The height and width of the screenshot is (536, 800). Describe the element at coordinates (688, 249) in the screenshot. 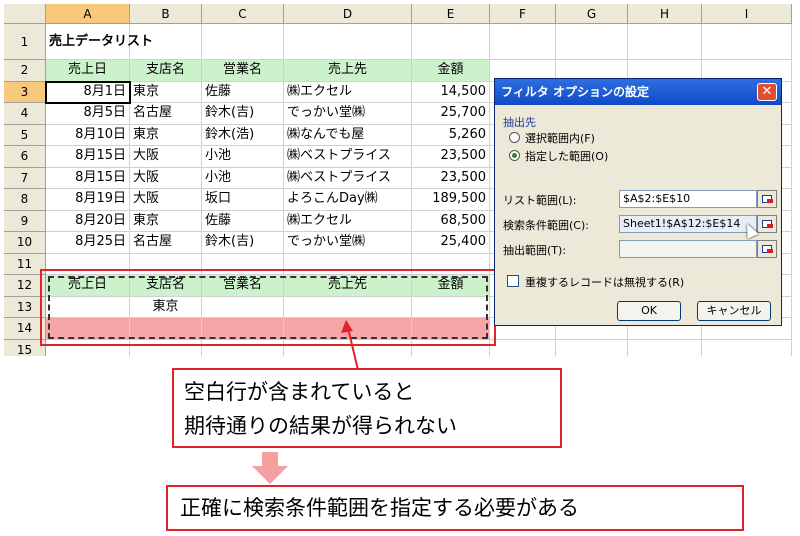

I see `output-range-input` at that location.